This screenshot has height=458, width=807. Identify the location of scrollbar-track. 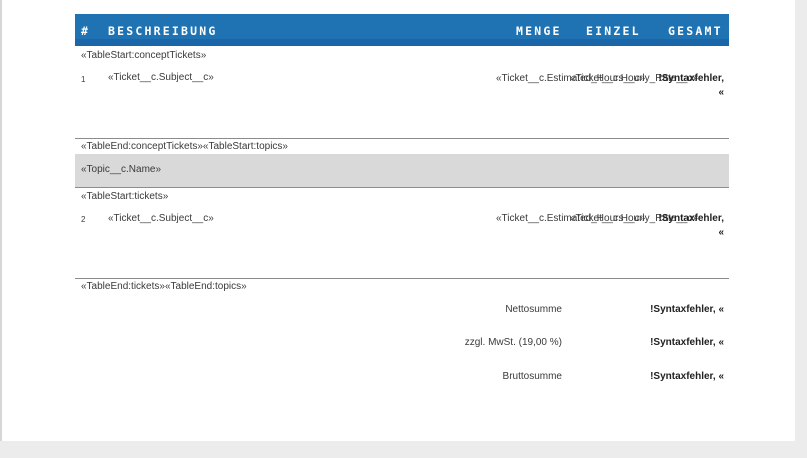
(801, 229).